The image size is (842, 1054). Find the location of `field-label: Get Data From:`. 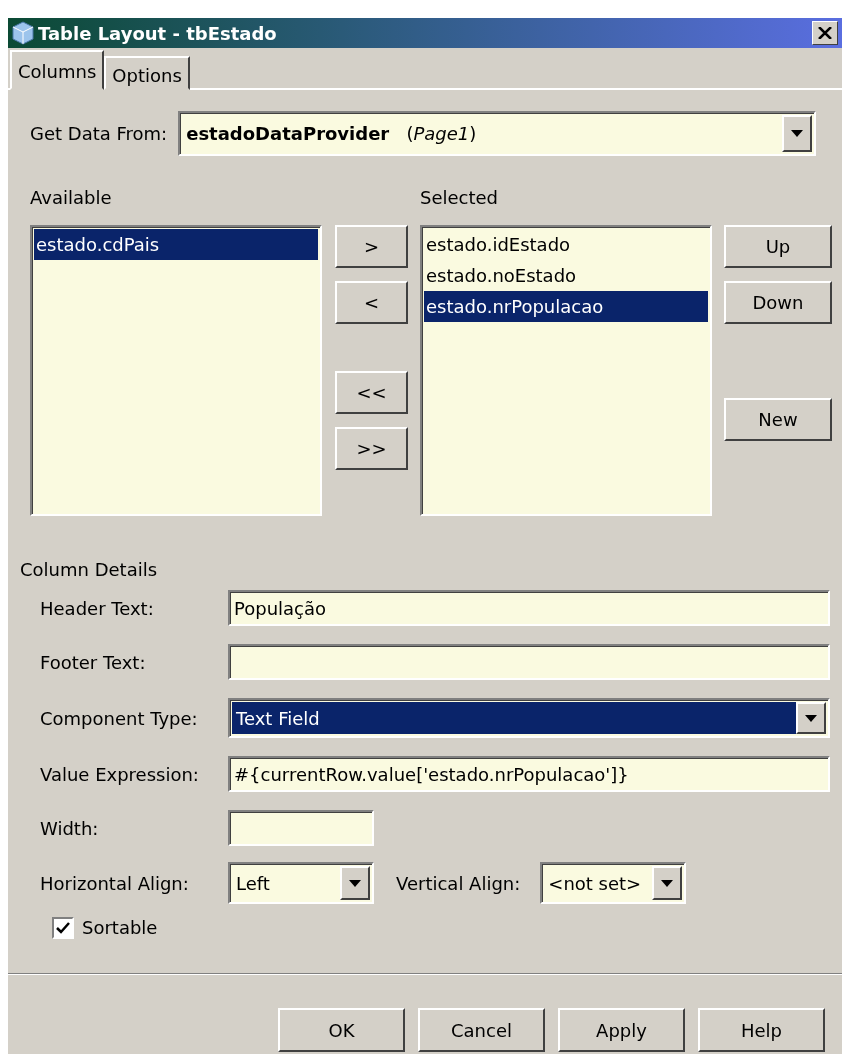

field-label: Get Data From: is located at coordinates (99, 134).